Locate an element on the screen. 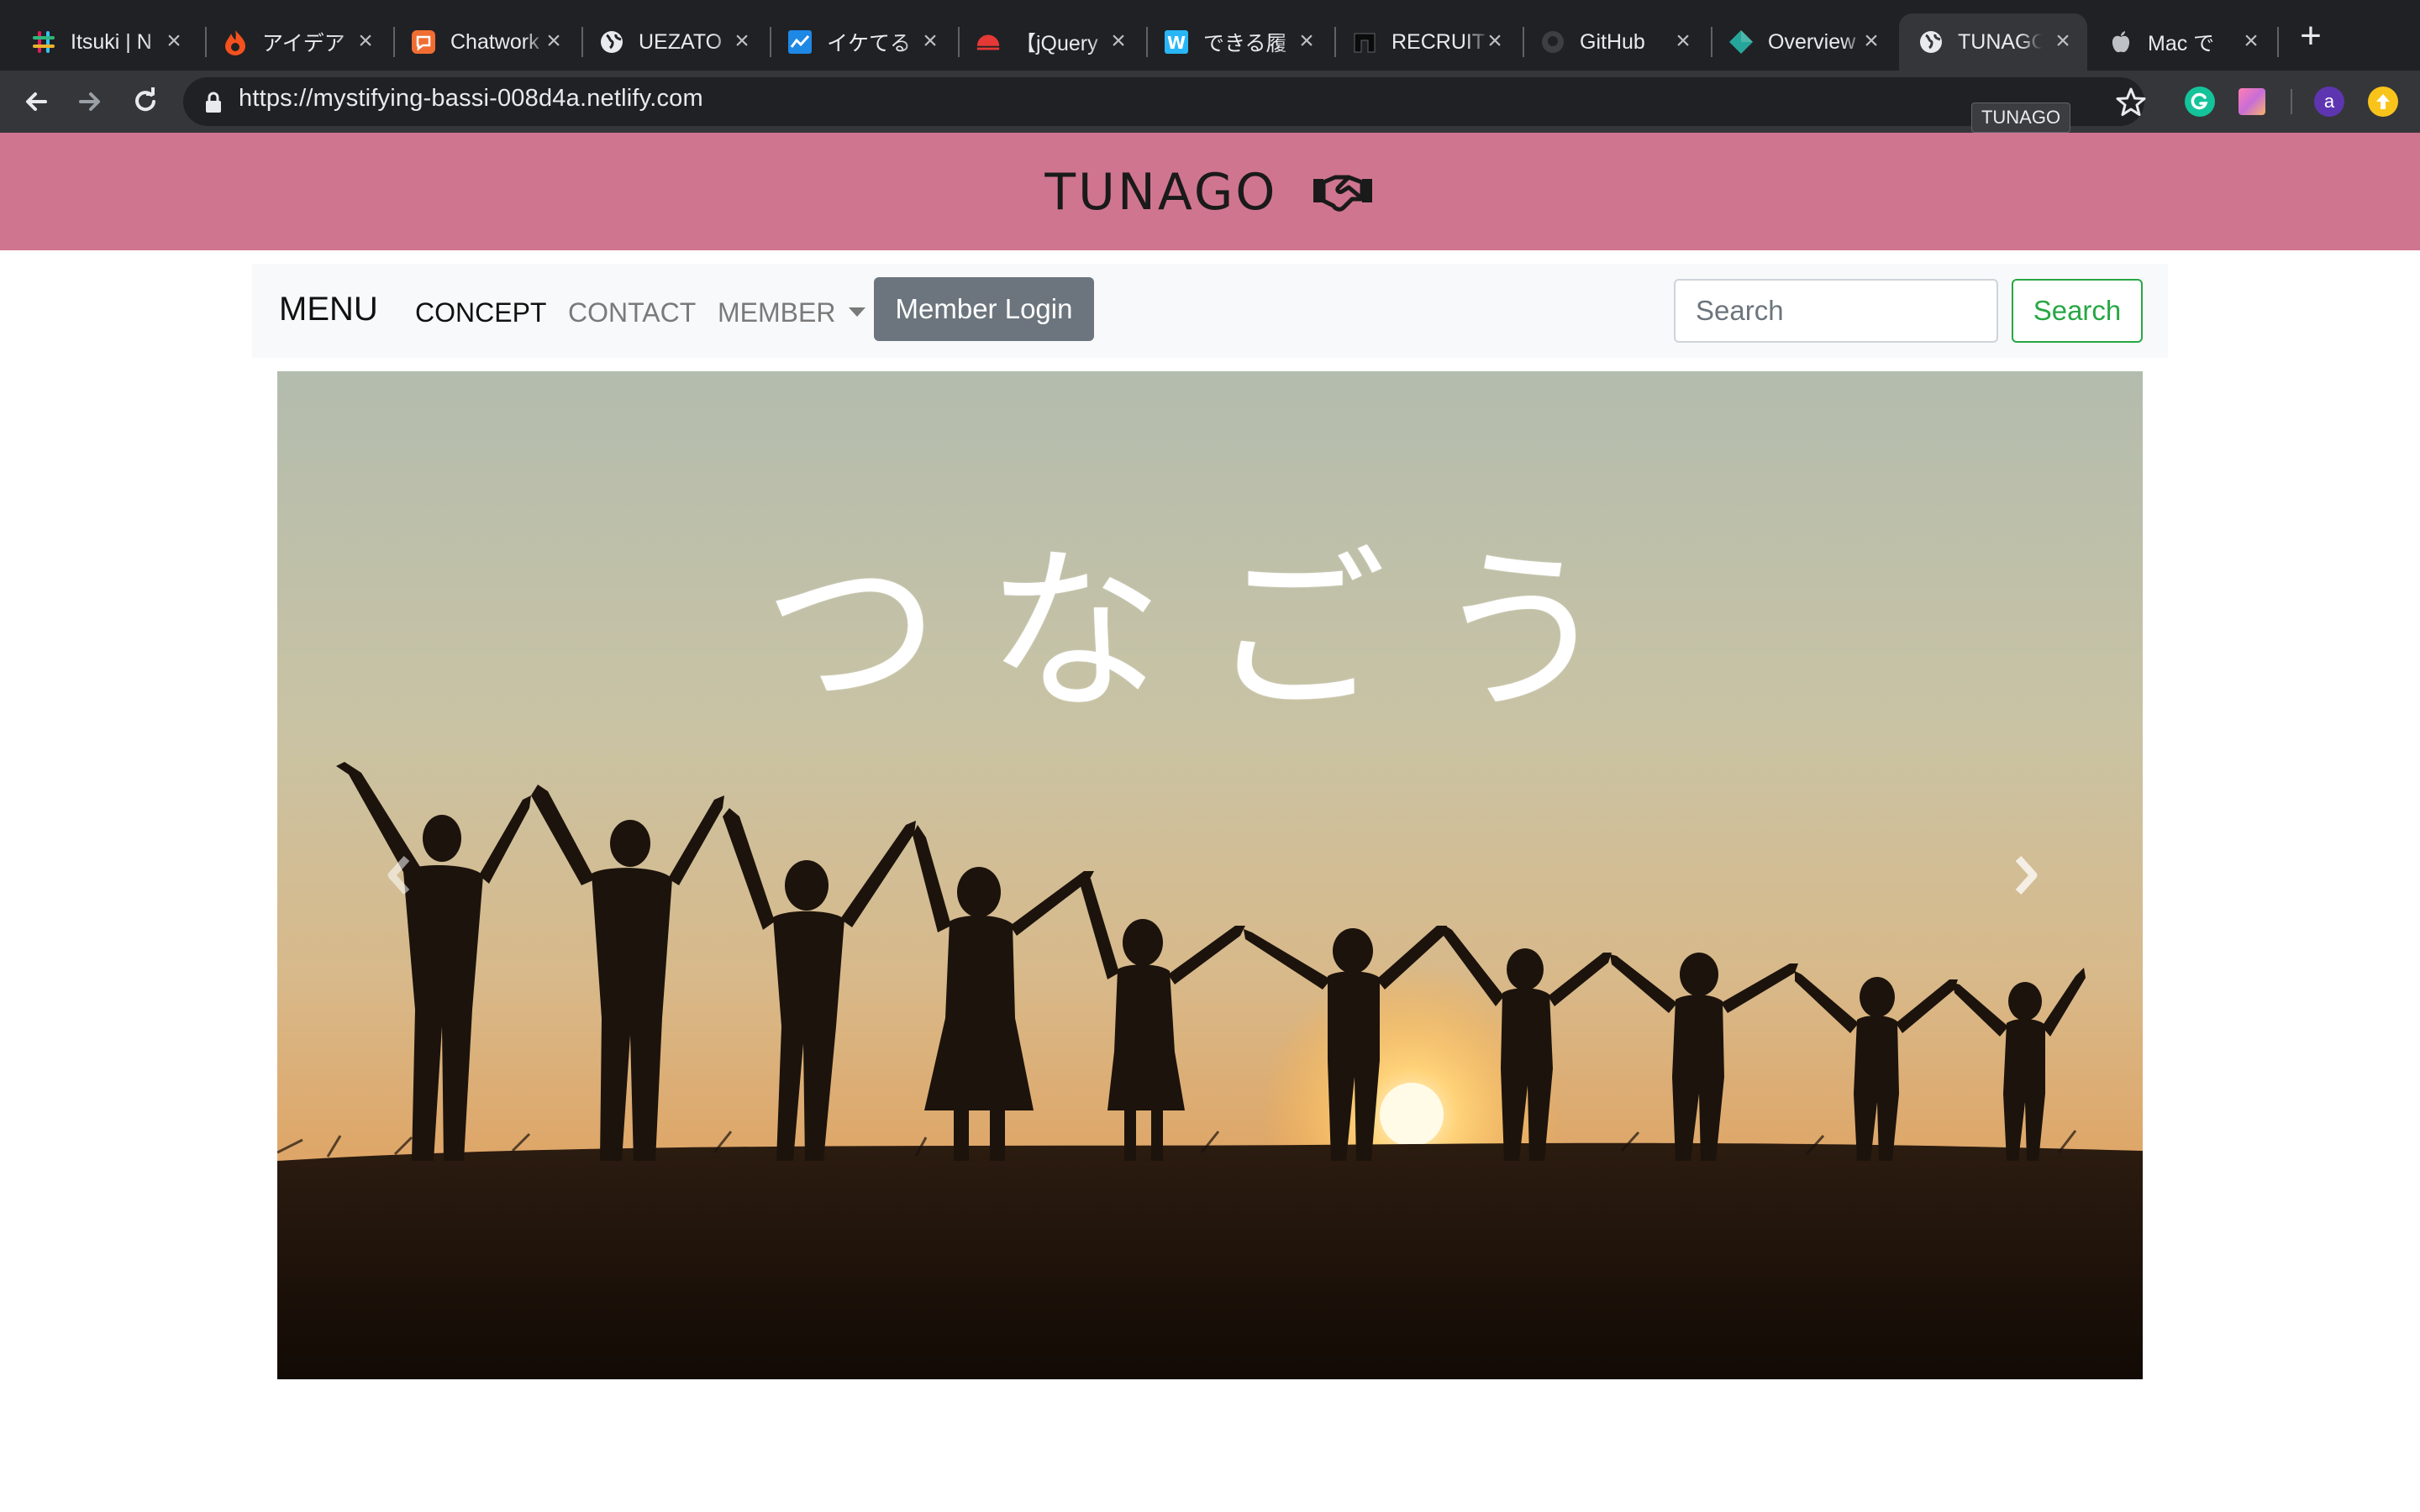 The image size is (2420, 1512). navbar-brand: MENU is located at coordinates (329, 309).